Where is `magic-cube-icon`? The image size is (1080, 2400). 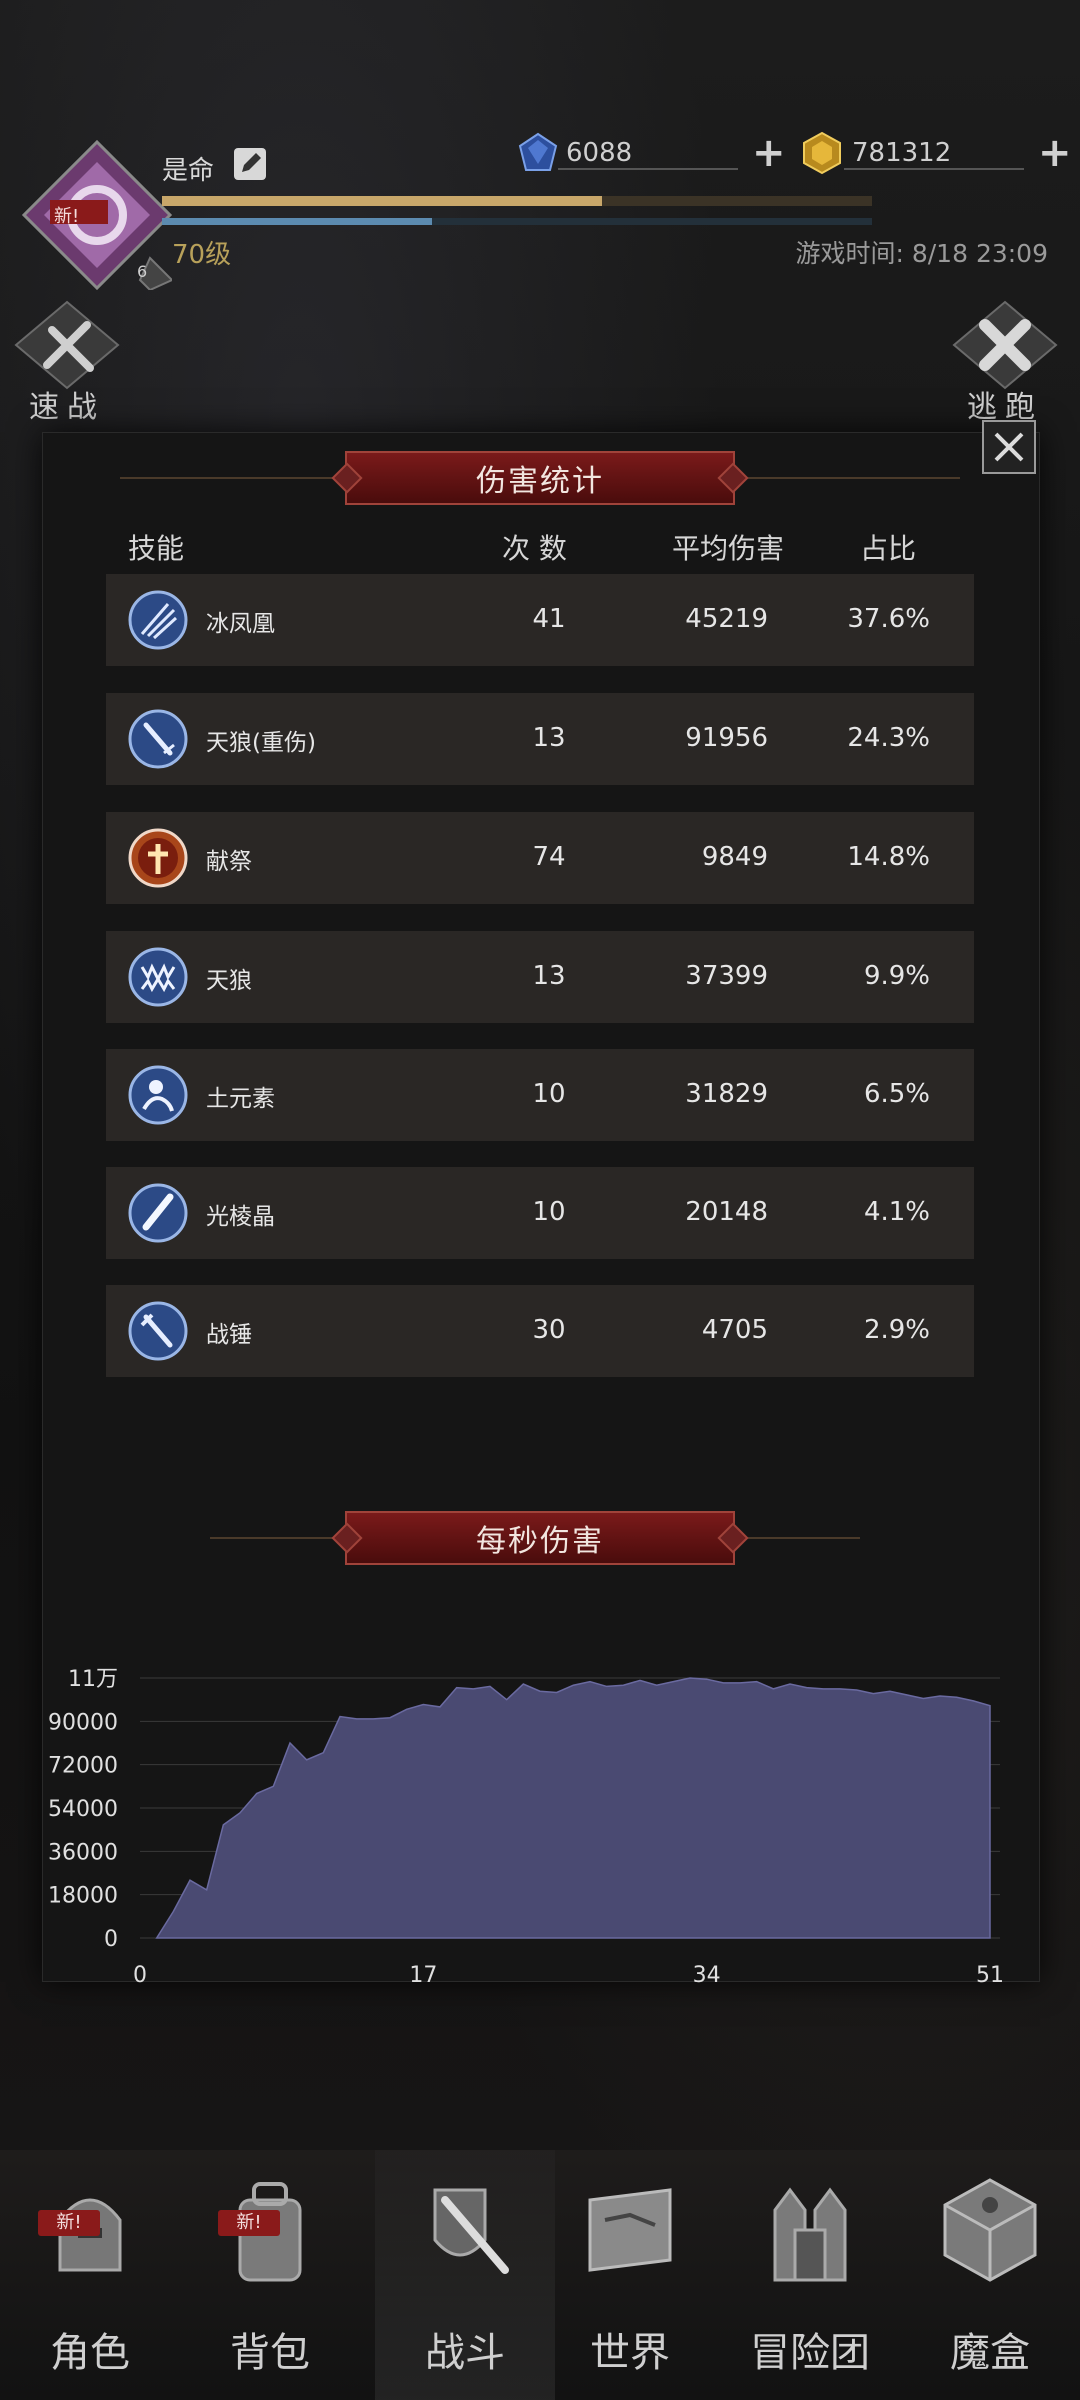
magic-cube-icon is located at coordinates (990, 2230).